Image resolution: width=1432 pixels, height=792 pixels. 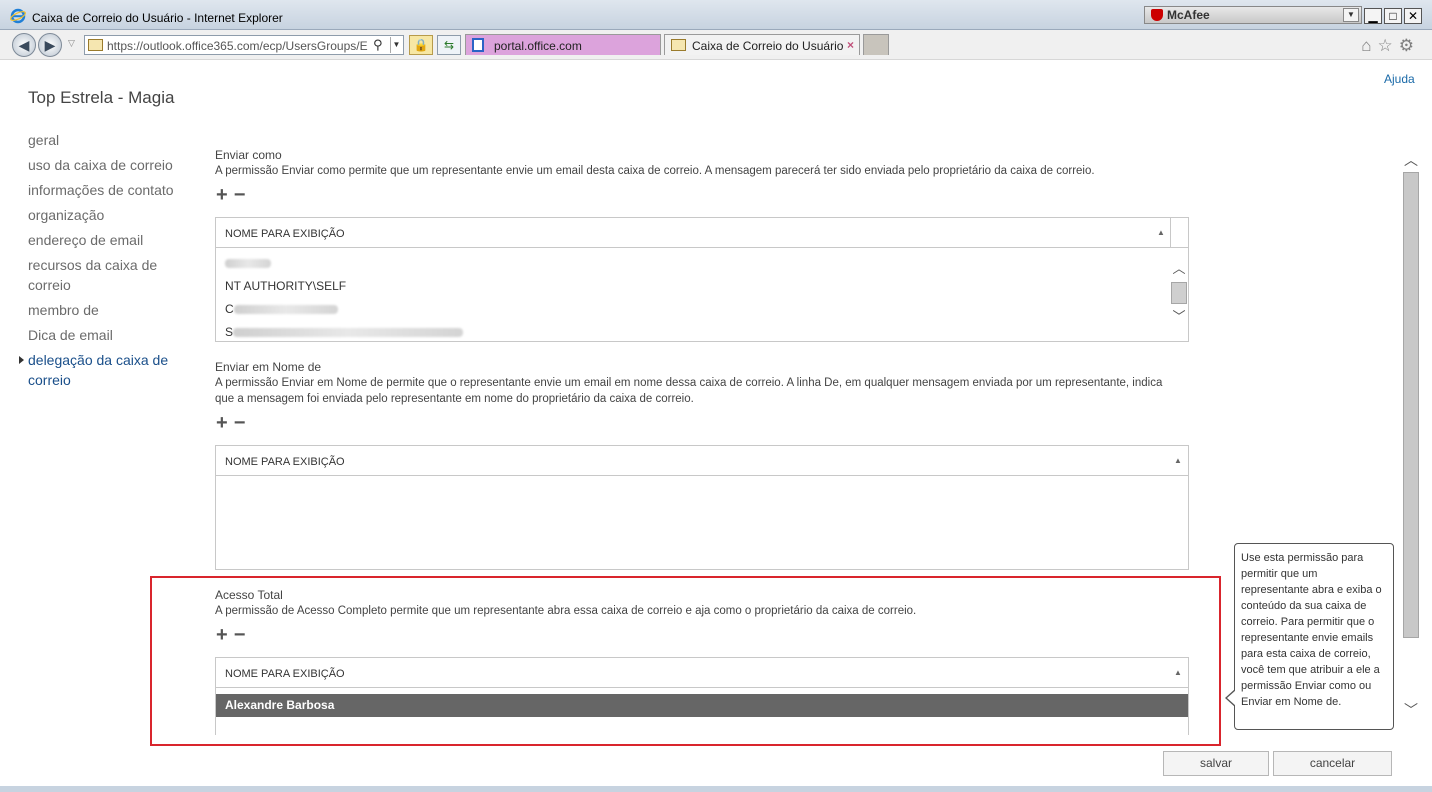 I want to click on search-icon: ⚲, so click(x=378, y=45).